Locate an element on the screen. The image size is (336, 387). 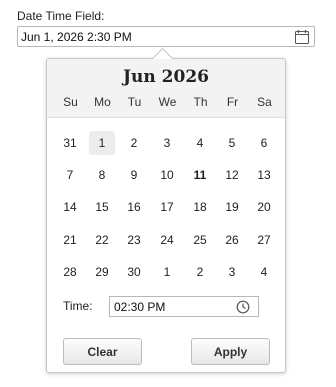
day-cell: 31 is located at coordinates (70, 143).